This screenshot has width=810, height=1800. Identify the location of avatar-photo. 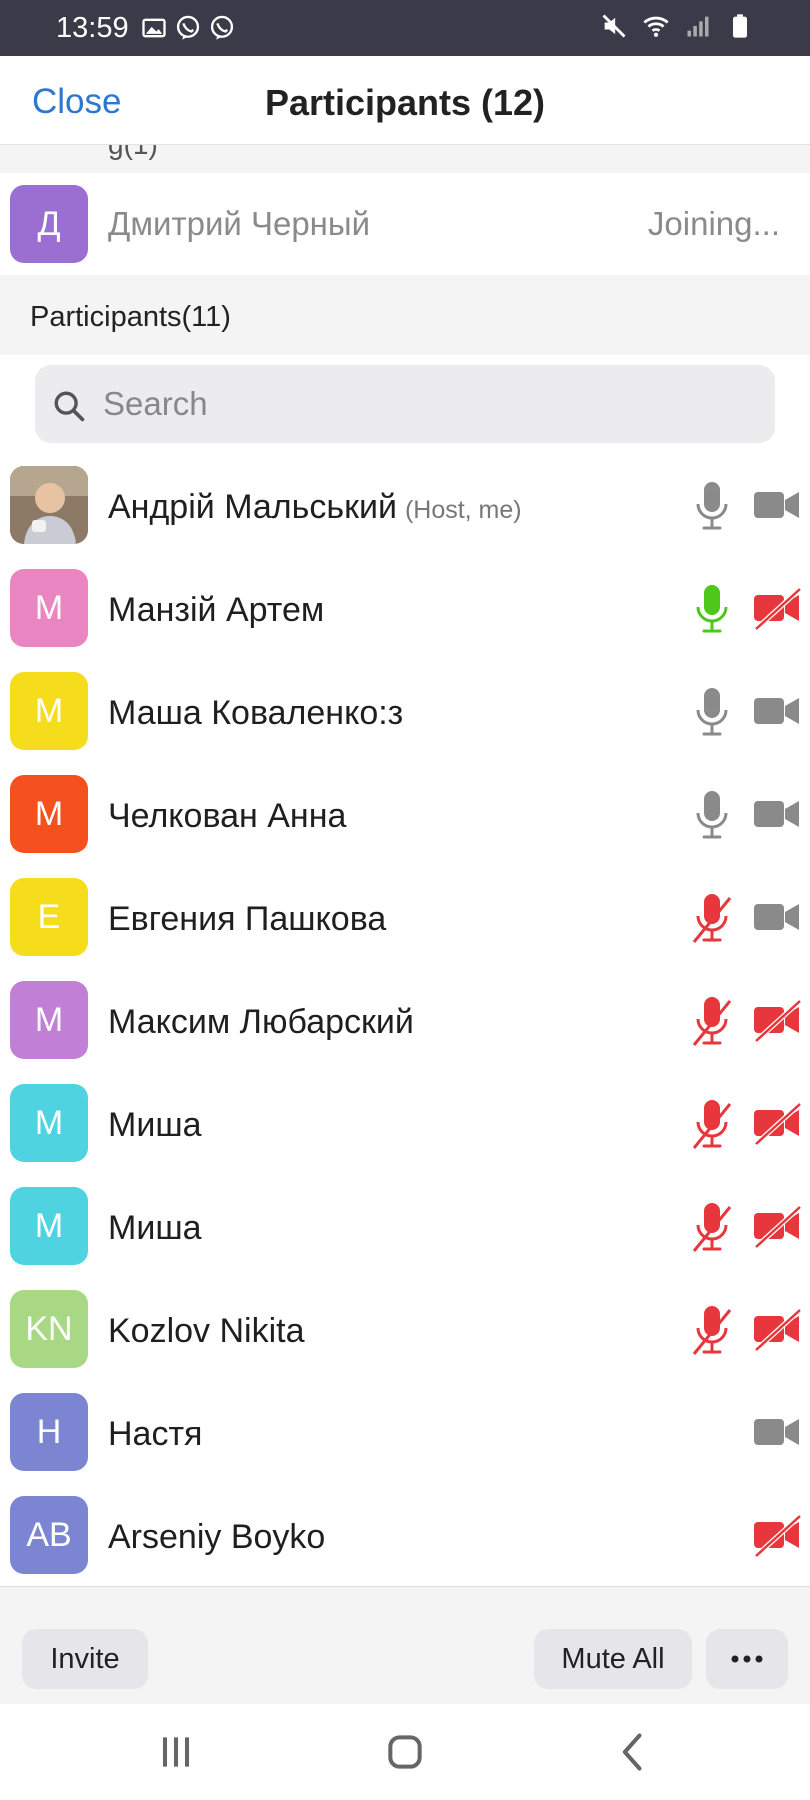
(49, 505).